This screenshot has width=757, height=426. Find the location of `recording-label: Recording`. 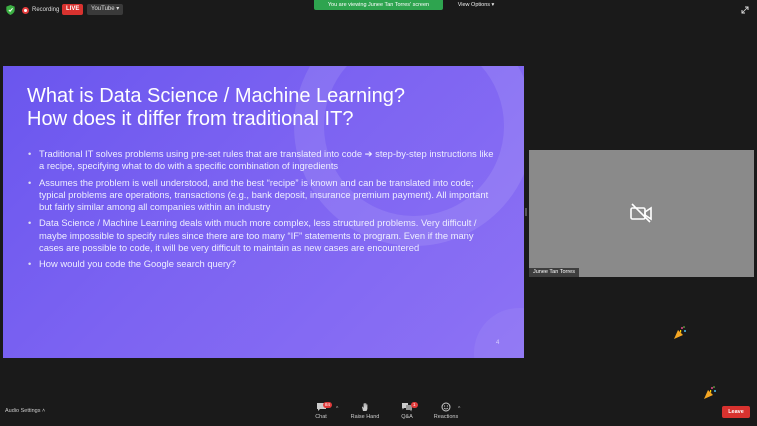

recording-label: Recording is located at coordinates (46, 10).